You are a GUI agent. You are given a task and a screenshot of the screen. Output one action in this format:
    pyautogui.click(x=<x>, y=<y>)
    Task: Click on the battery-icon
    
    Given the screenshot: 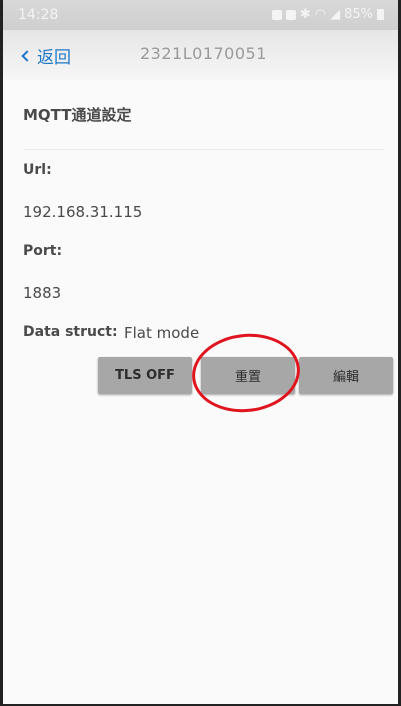 What is the action you would take?
    pyautogui.click(x=380, y=14)
    